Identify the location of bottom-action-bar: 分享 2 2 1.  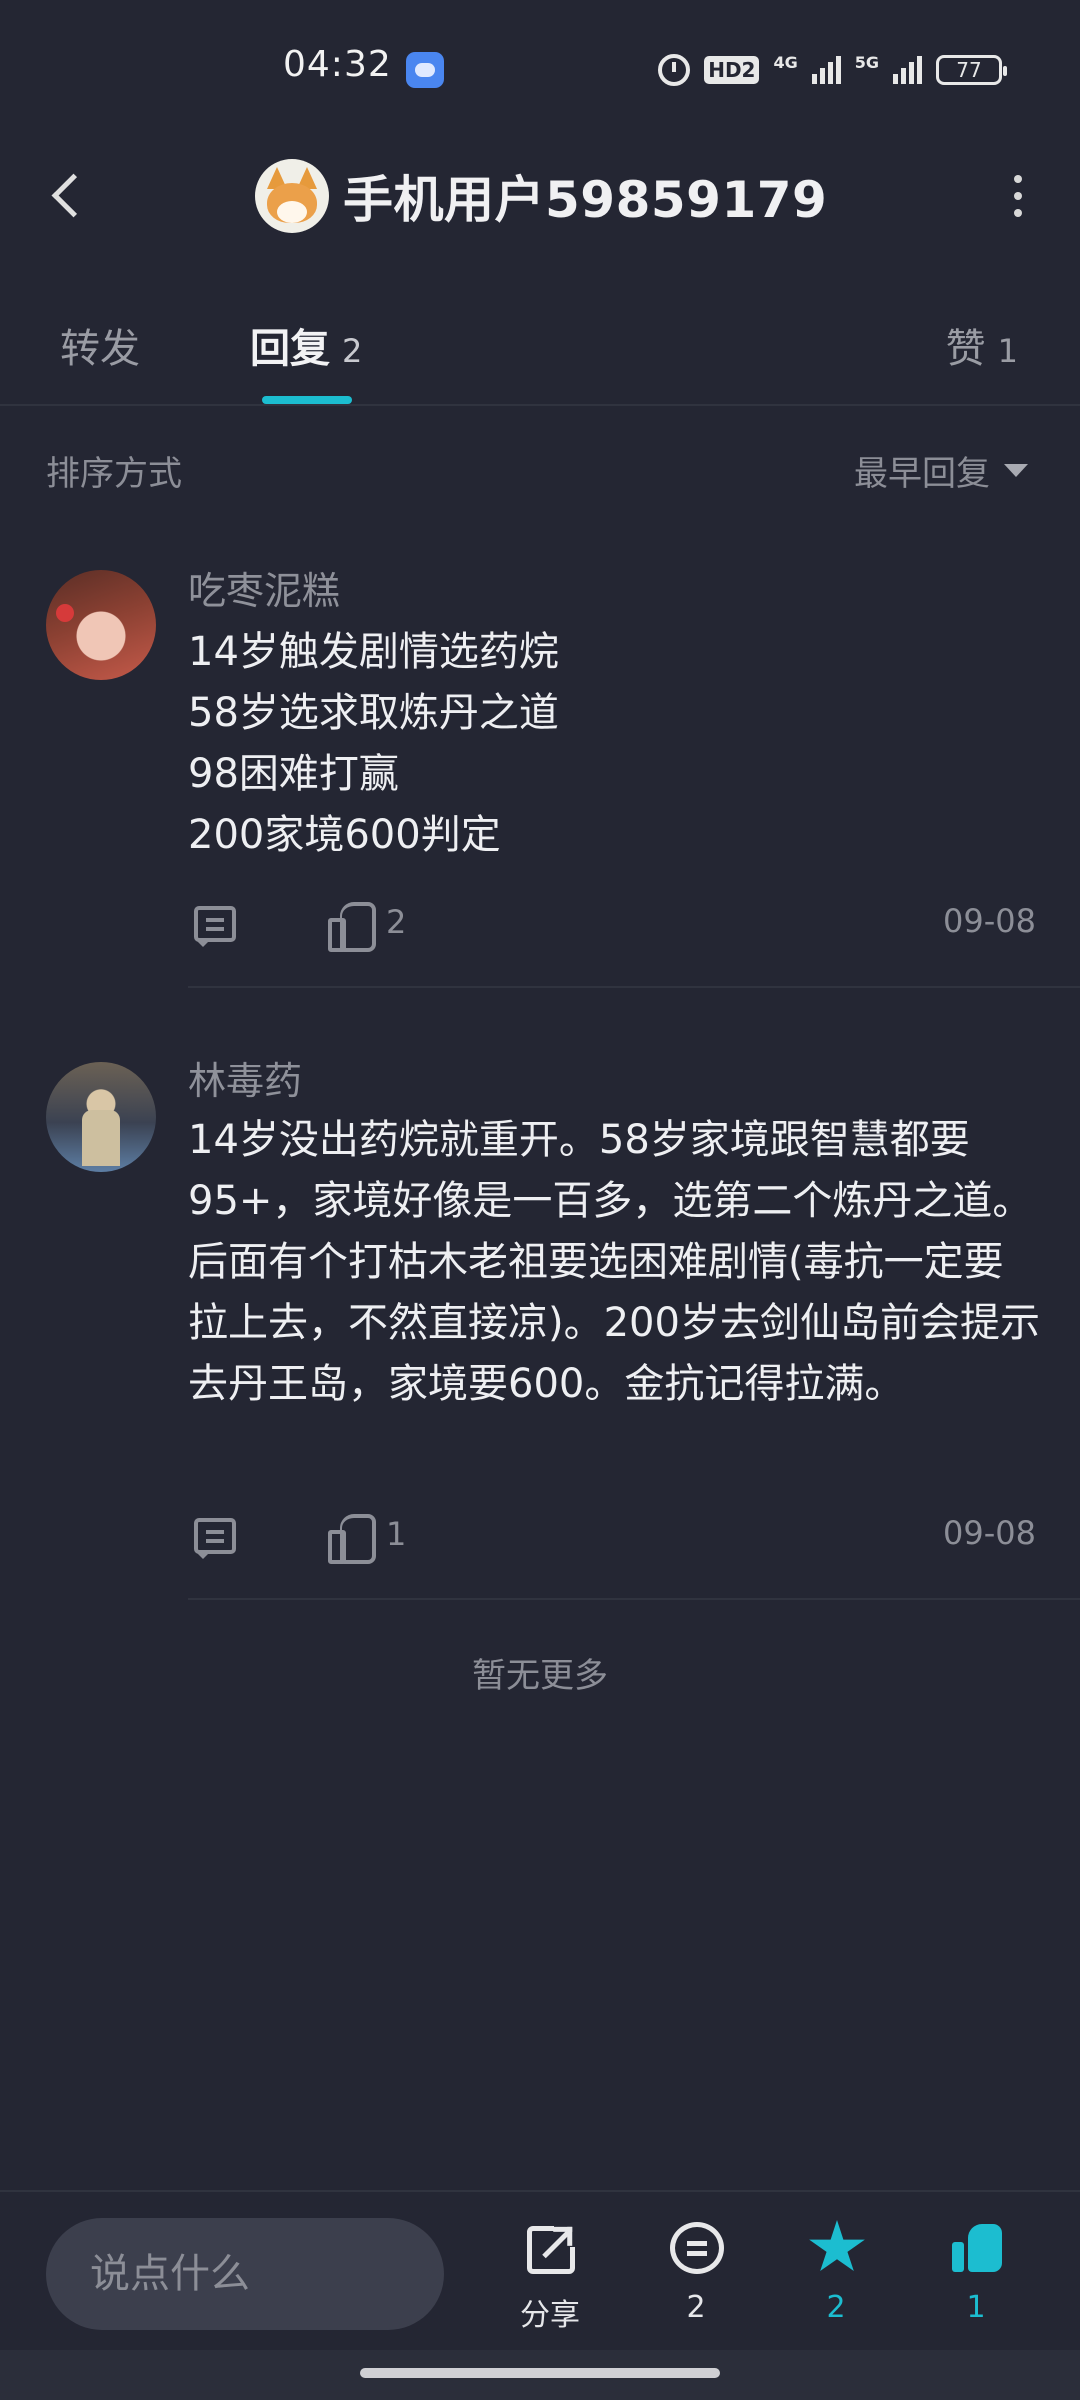
(540, 2270).